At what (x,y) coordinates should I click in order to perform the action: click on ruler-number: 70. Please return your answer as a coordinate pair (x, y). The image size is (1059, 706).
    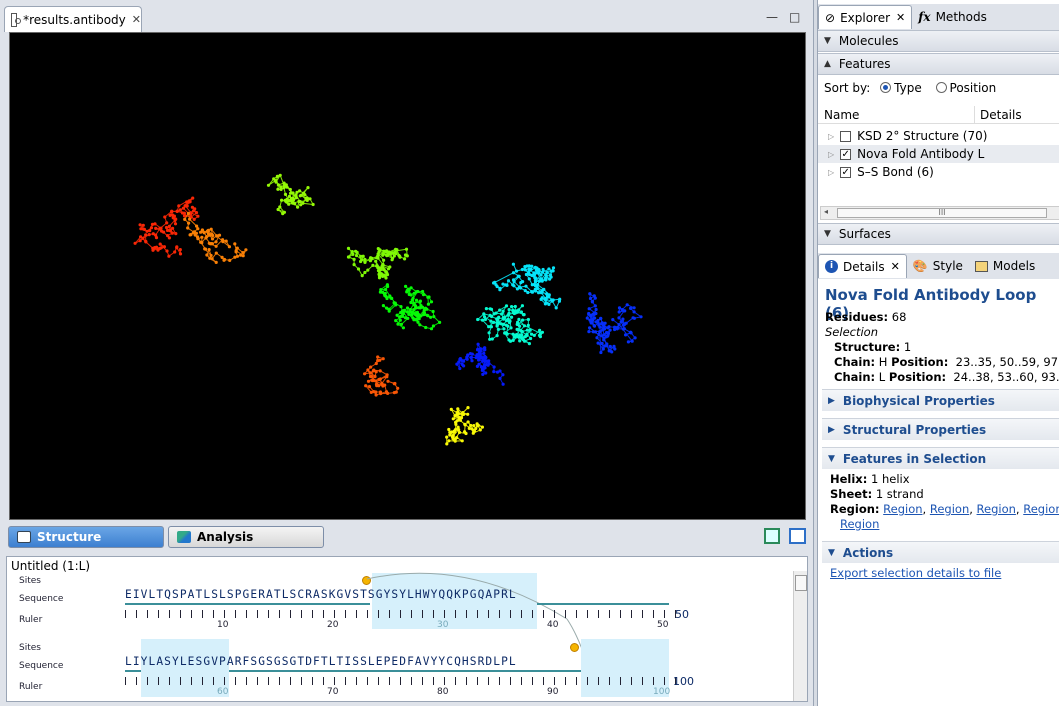
    Looking at the image, I should click on (333, 692).